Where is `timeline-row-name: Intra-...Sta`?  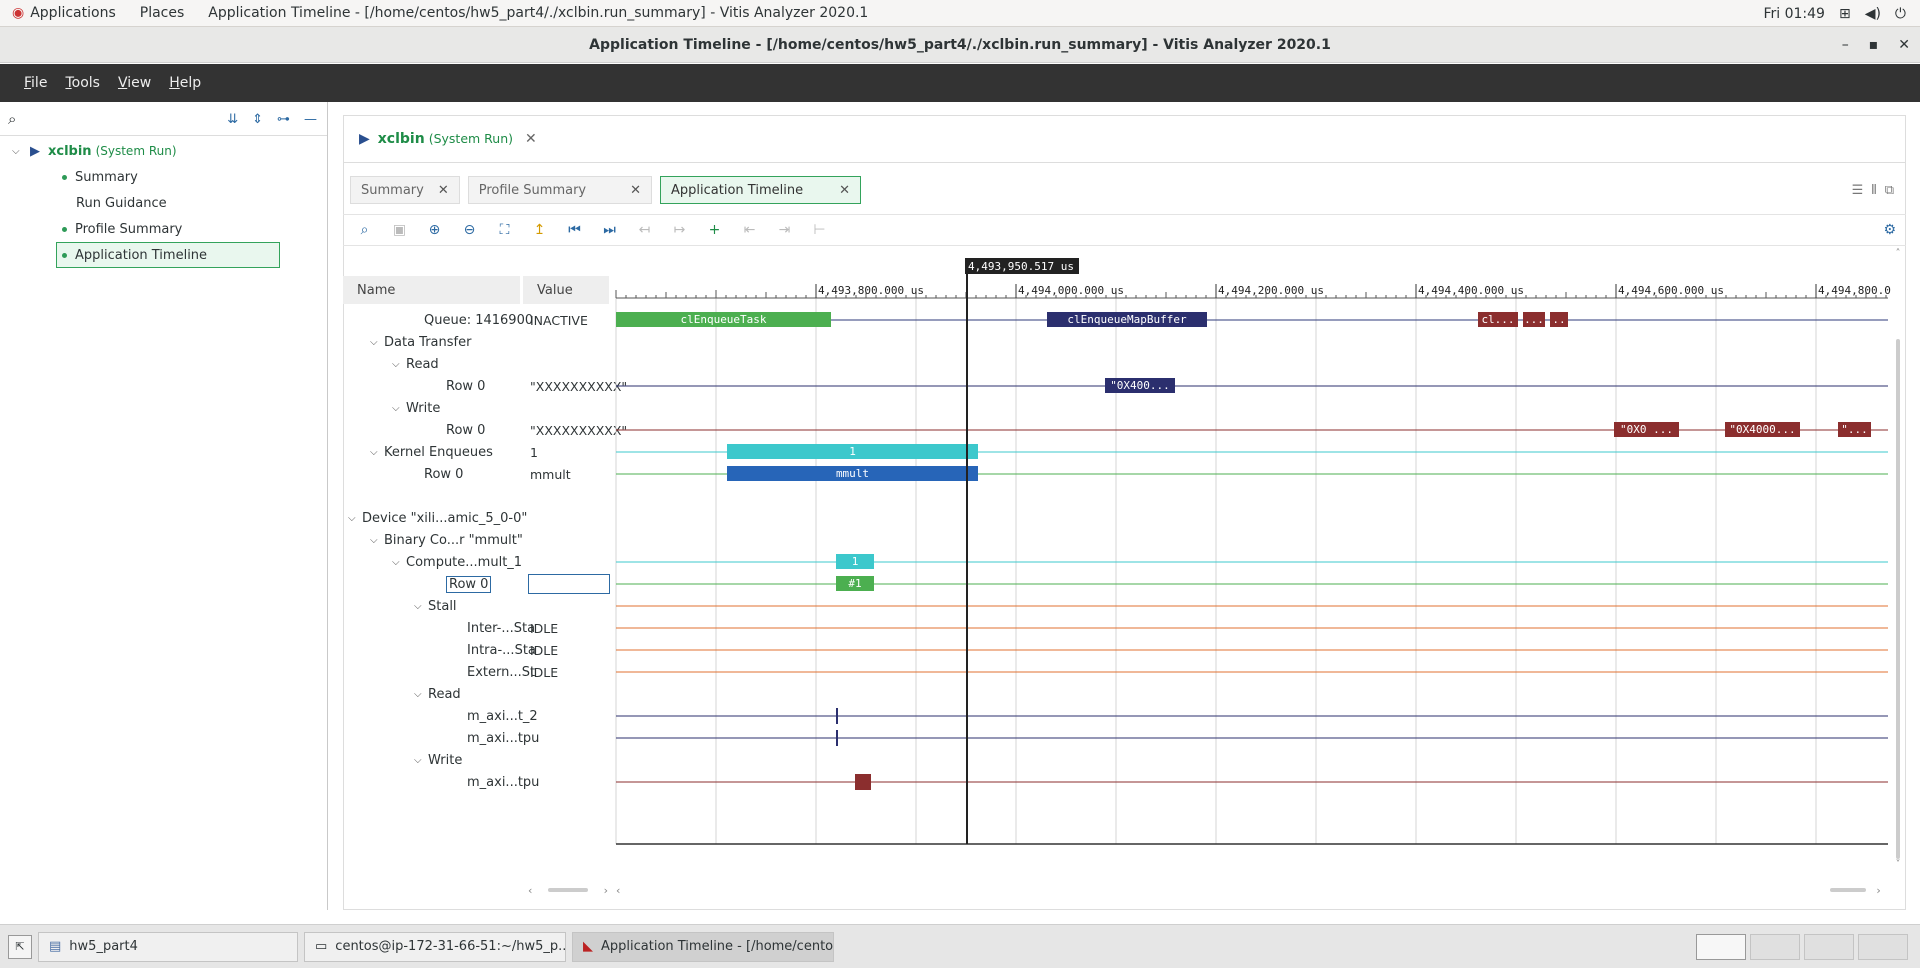
timeline-row-name: Intra-...Sta is located at coordinates (439, 650).